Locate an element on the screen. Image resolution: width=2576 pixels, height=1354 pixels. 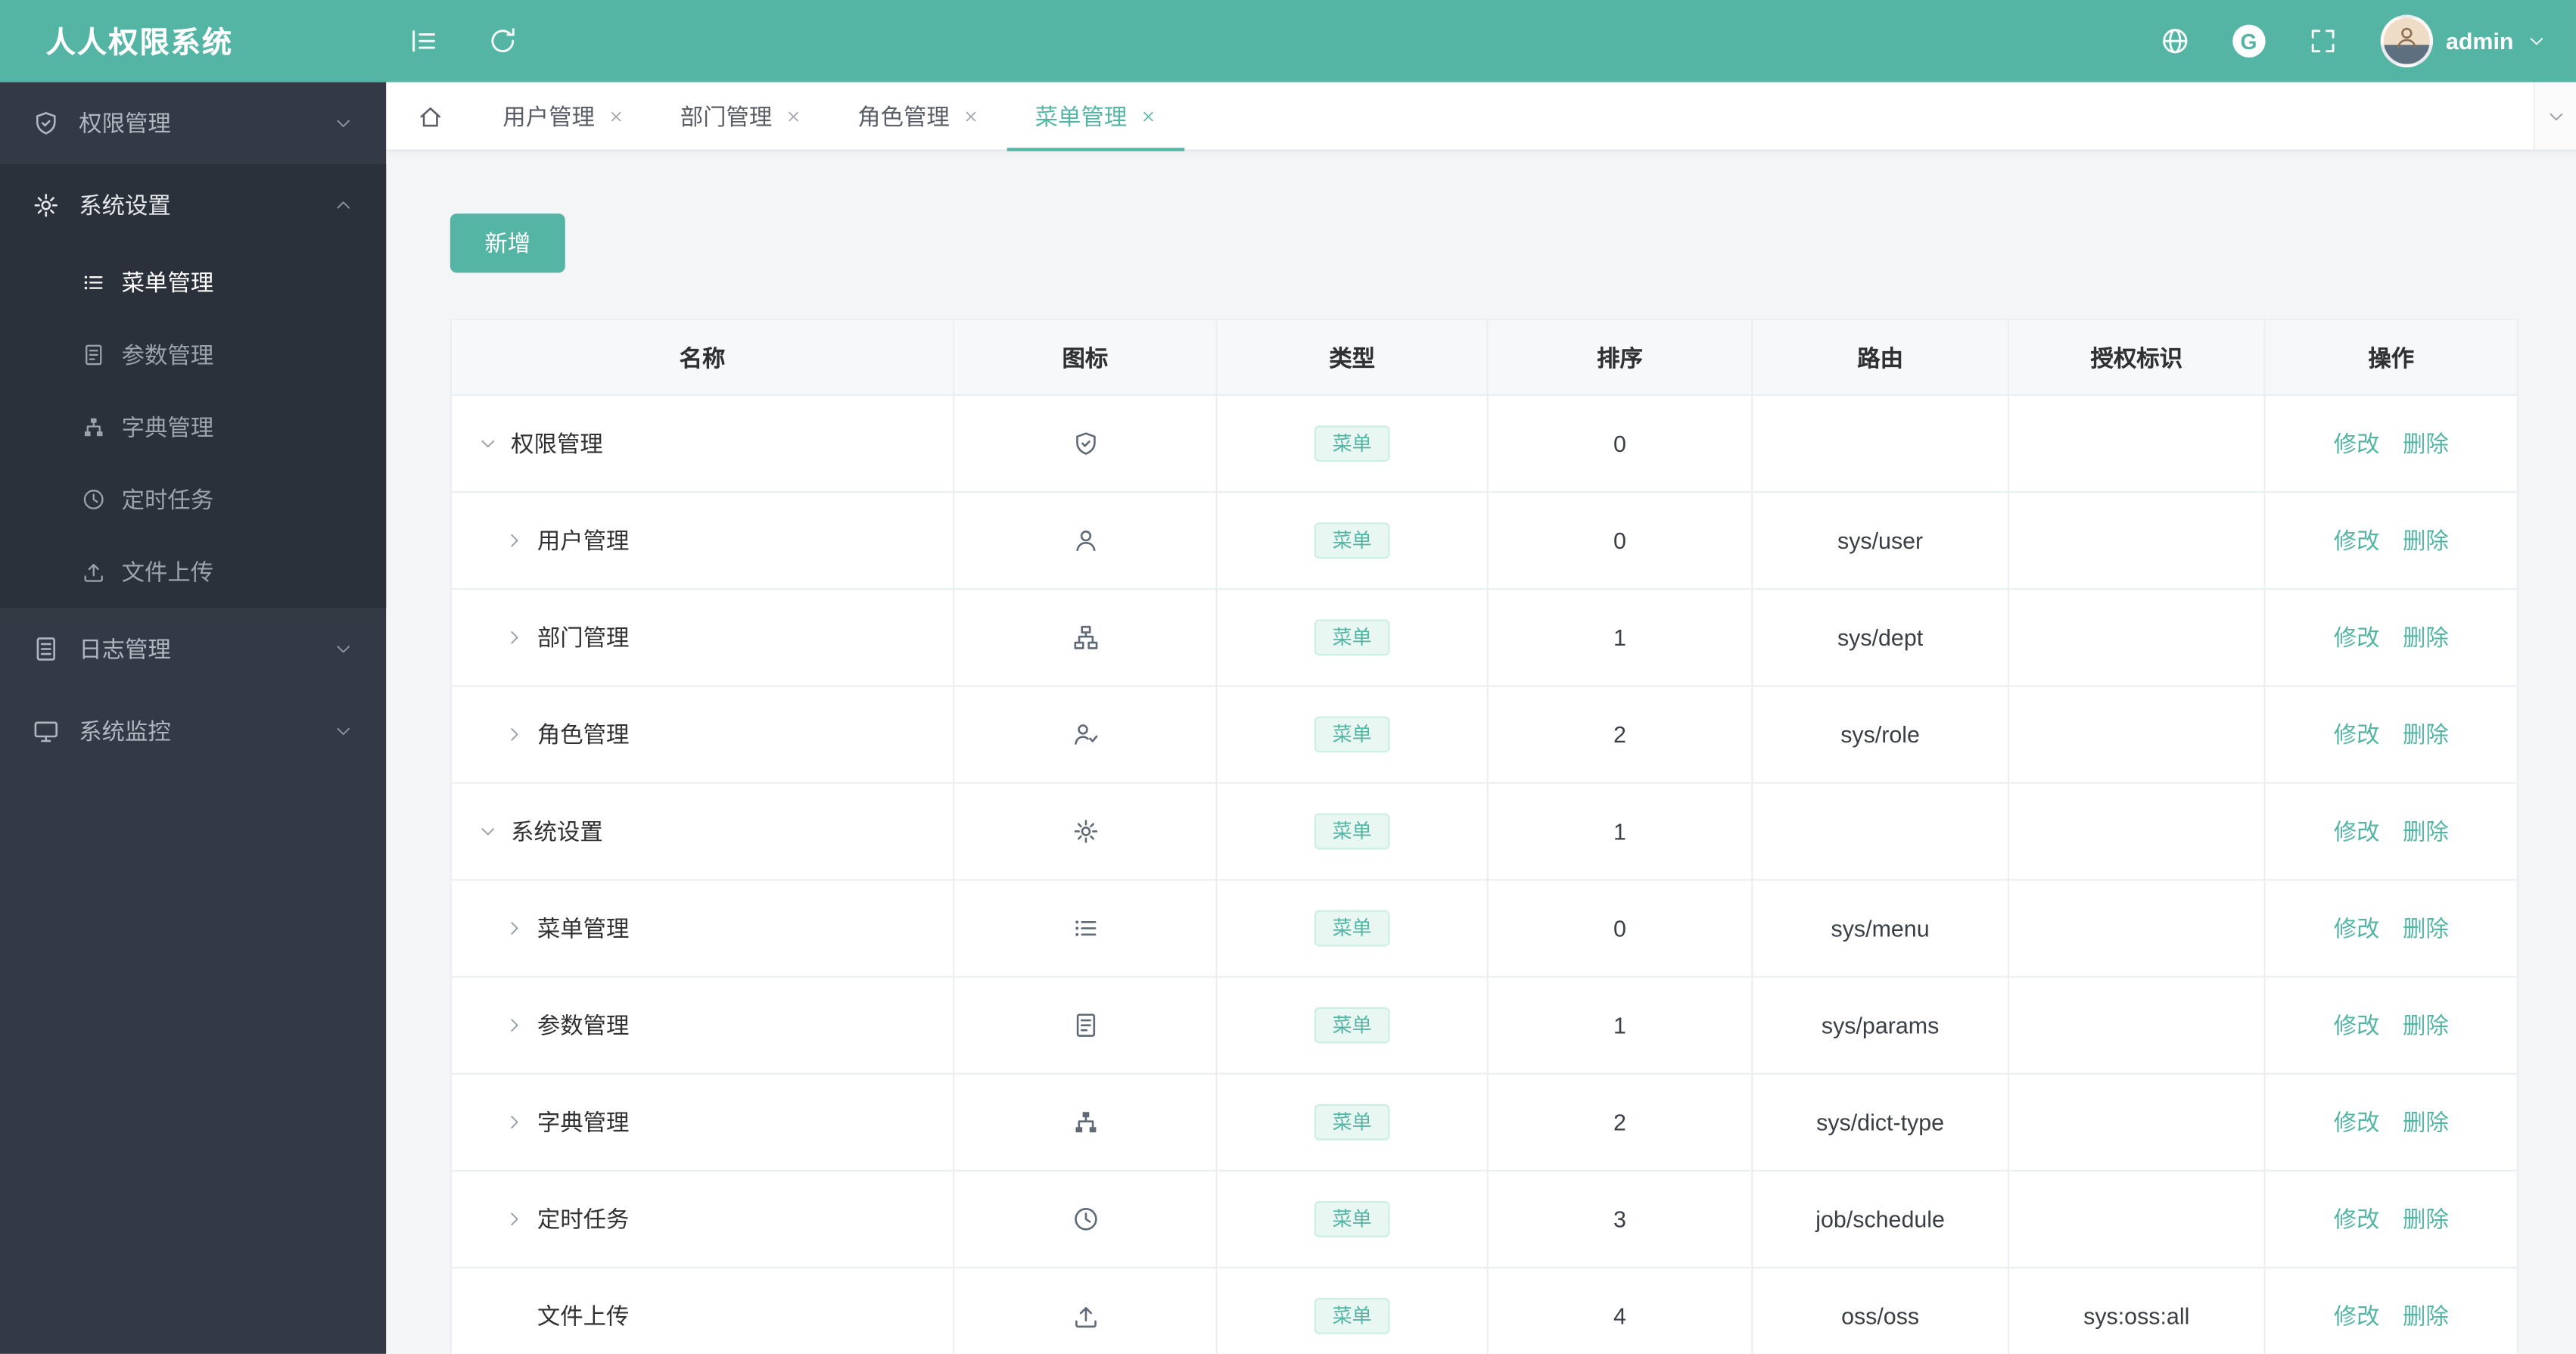
sidebar-item-menu-management: 菜单管理 is located at coordinates (193, 283).